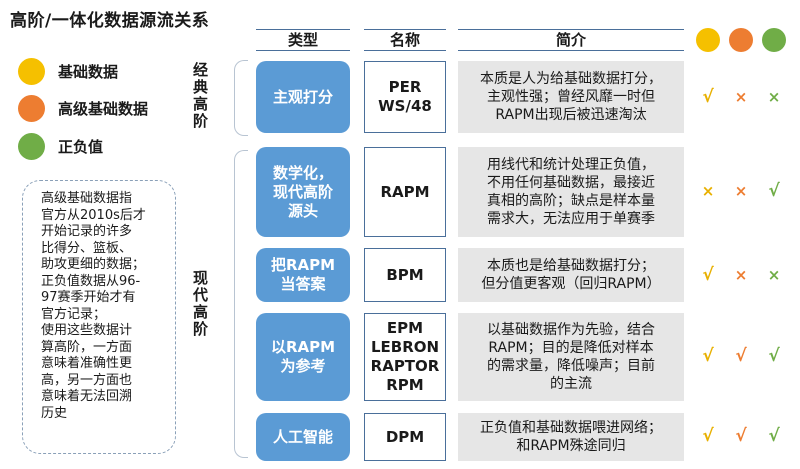 The height and width of the screenshot is (469, 800). What do you see at coordinates (405, 192) in the screenshot?
I see `name-box-rapm: RAPM` at bounding box center [405, 192].